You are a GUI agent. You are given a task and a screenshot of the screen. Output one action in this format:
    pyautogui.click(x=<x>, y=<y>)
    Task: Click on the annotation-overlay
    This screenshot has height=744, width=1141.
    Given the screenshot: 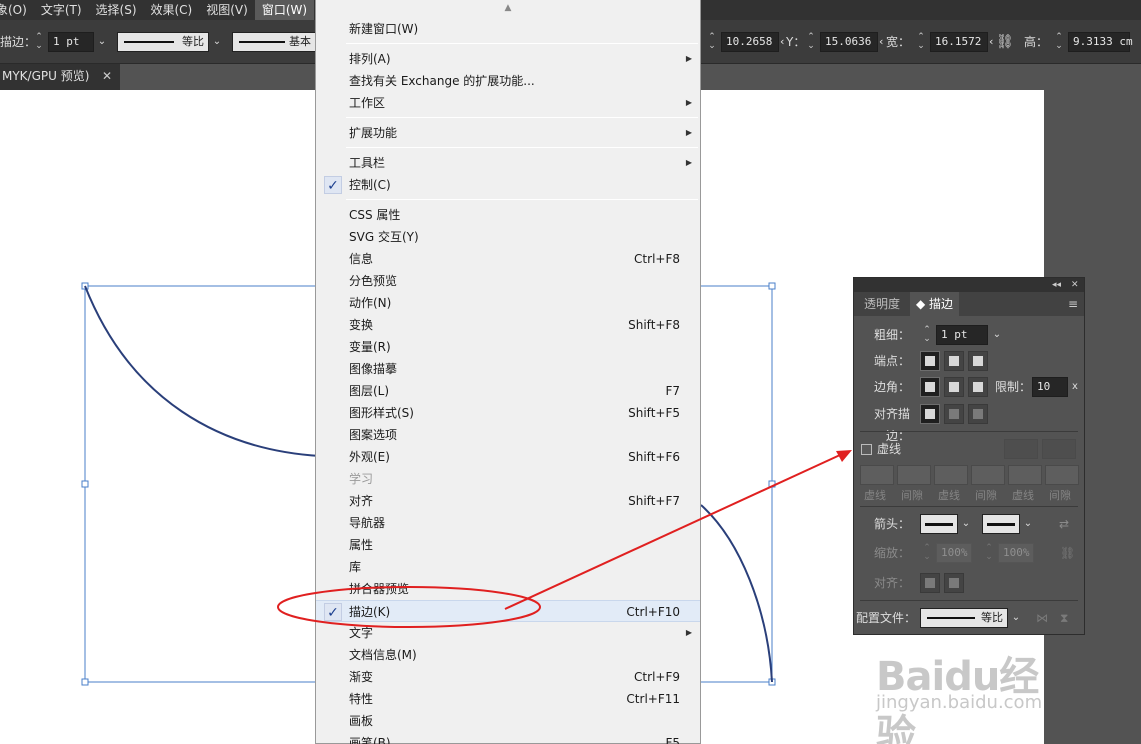 What is the action you would take?
    pyautogui.click(x=564, y=539)
    